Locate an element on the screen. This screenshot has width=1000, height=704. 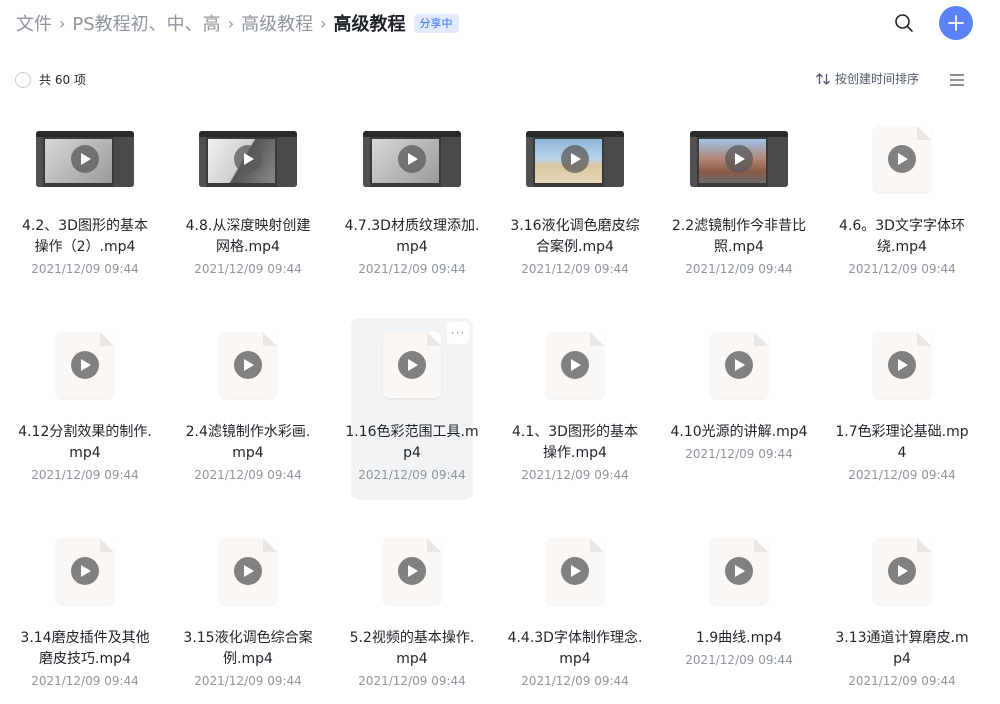
file-card: 4.7.3D材质纹理添加.mp4 2021/12/09 09:44 is located at coordinates (412, 203).